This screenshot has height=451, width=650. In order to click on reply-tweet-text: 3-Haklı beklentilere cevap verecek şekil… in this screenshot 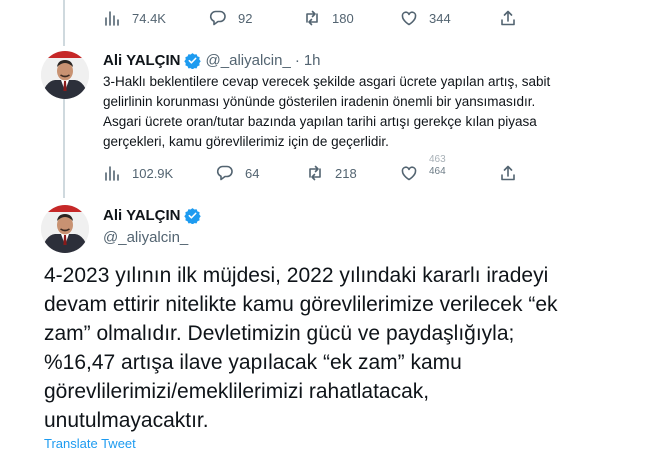, I will do `click(373, 112)`.